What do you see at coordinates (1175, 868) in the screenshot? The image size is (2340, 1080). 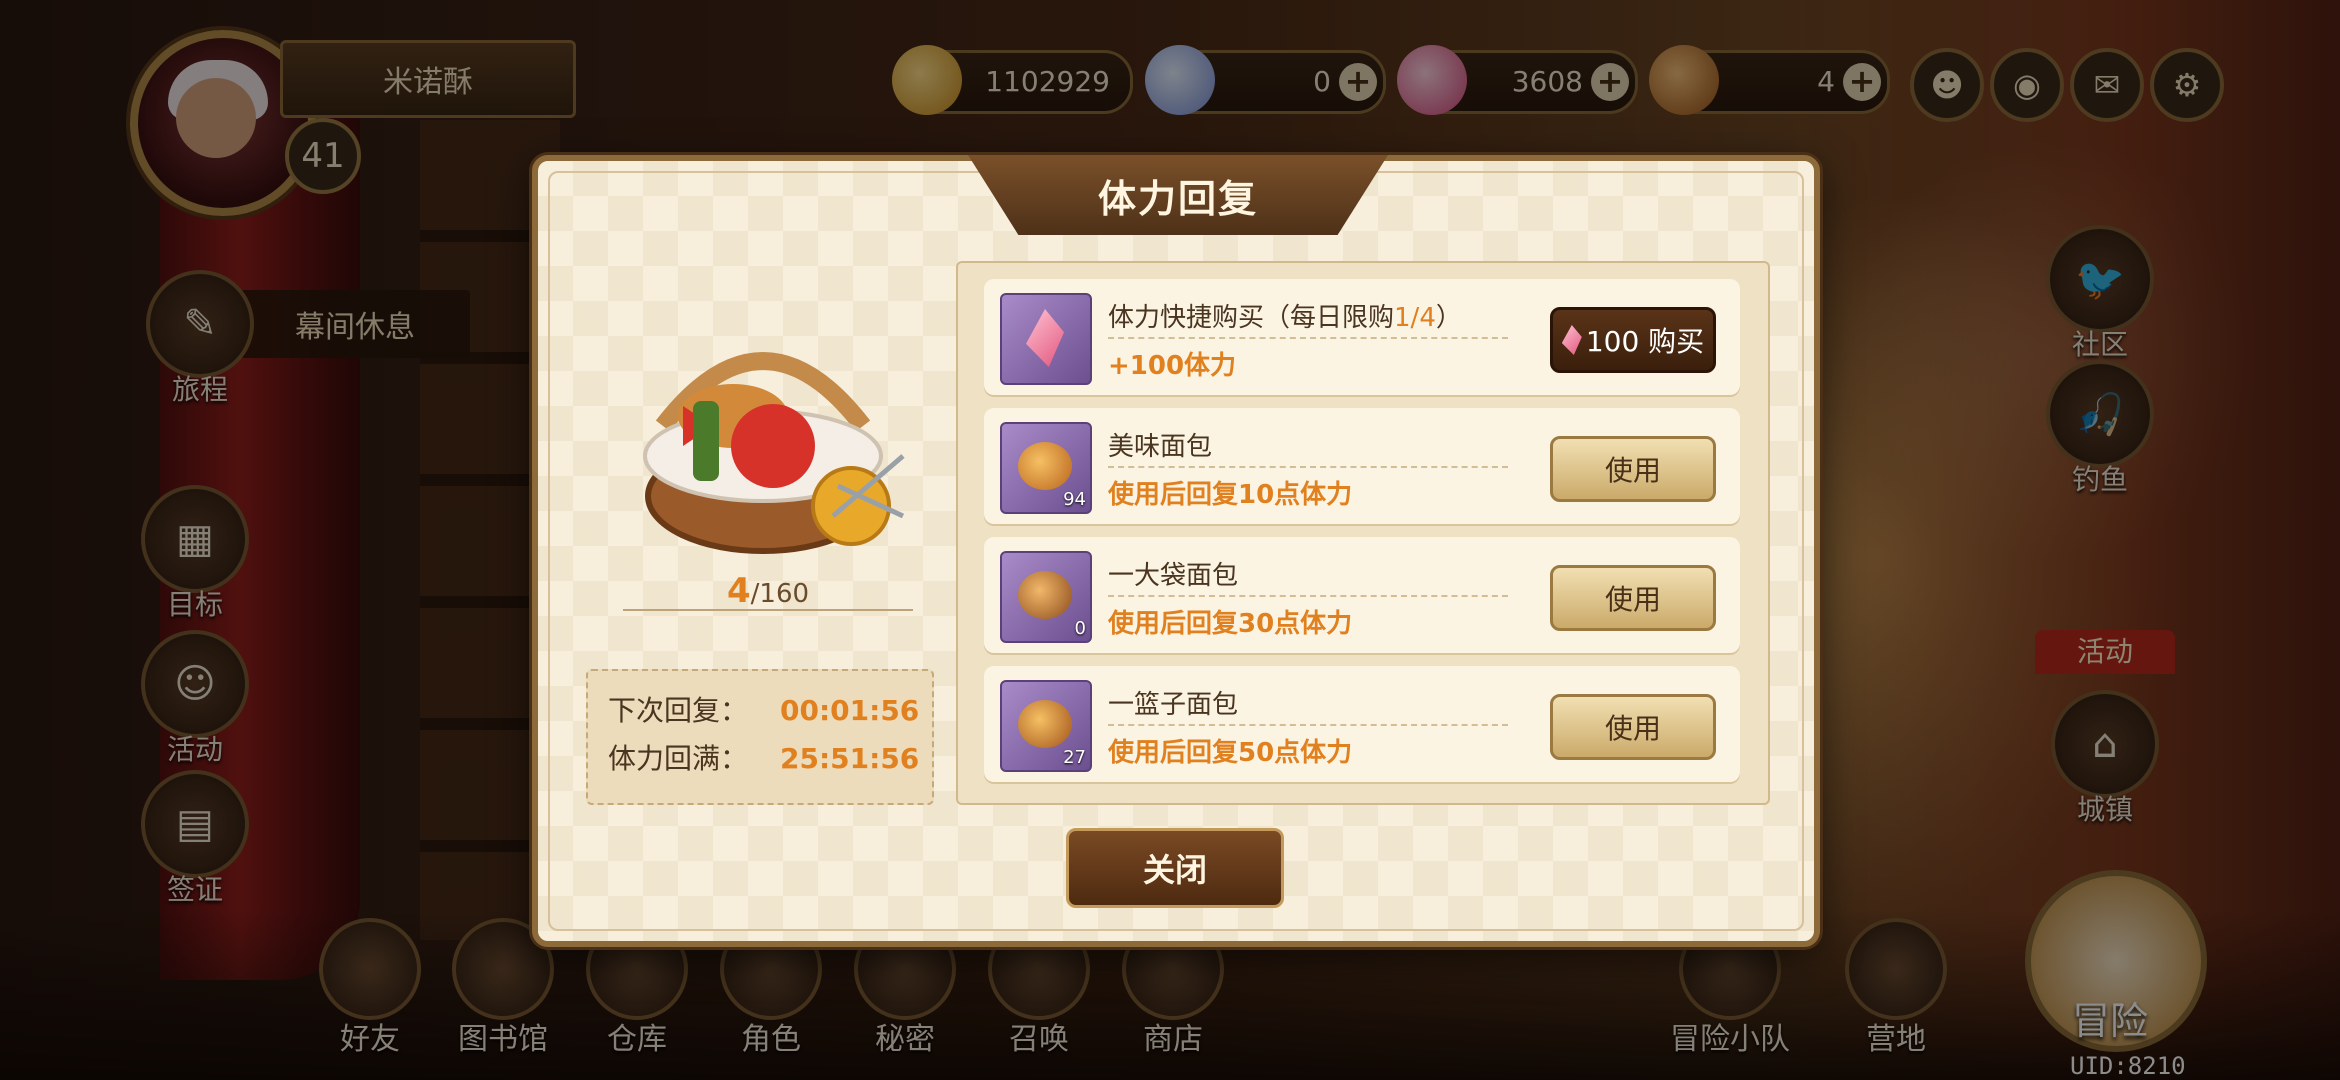 I see `close-button: 关闭` at bounding box center [1175, 868].